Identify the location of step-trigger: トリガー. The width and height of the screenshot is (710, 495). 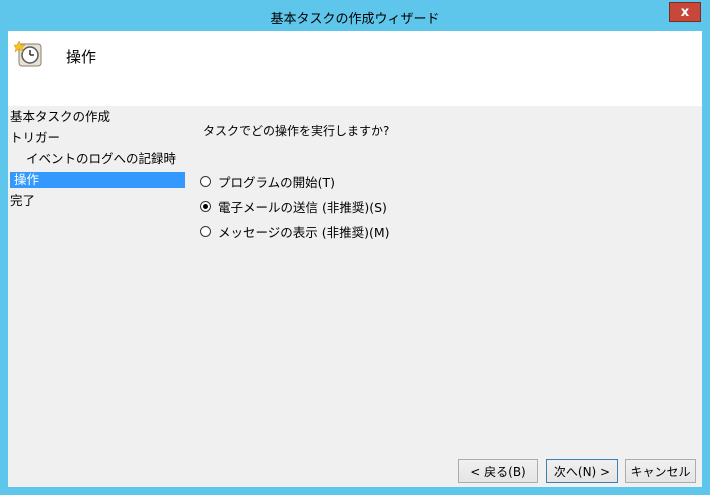
(35, 138).